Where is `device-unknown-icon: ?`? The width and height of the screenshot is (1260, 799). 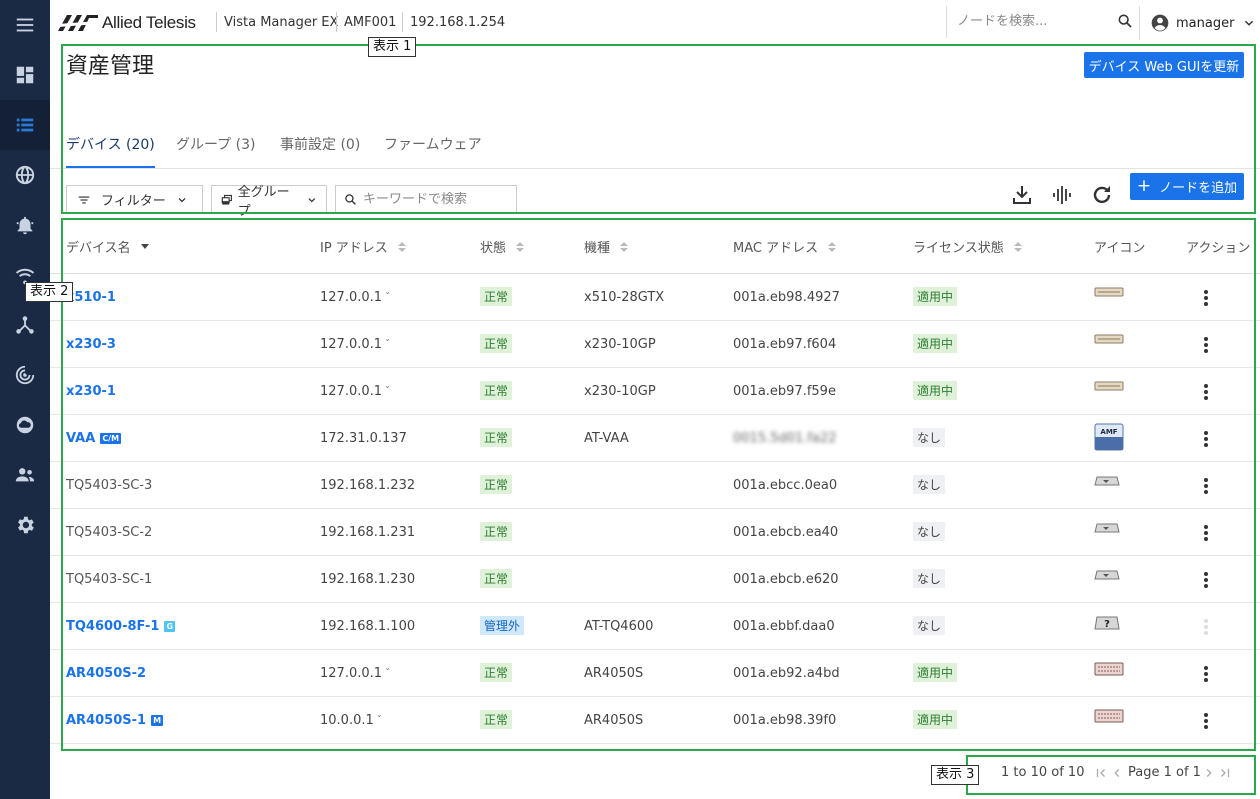
device-unknown-icon: ? is located at coordinates (1107, 625).